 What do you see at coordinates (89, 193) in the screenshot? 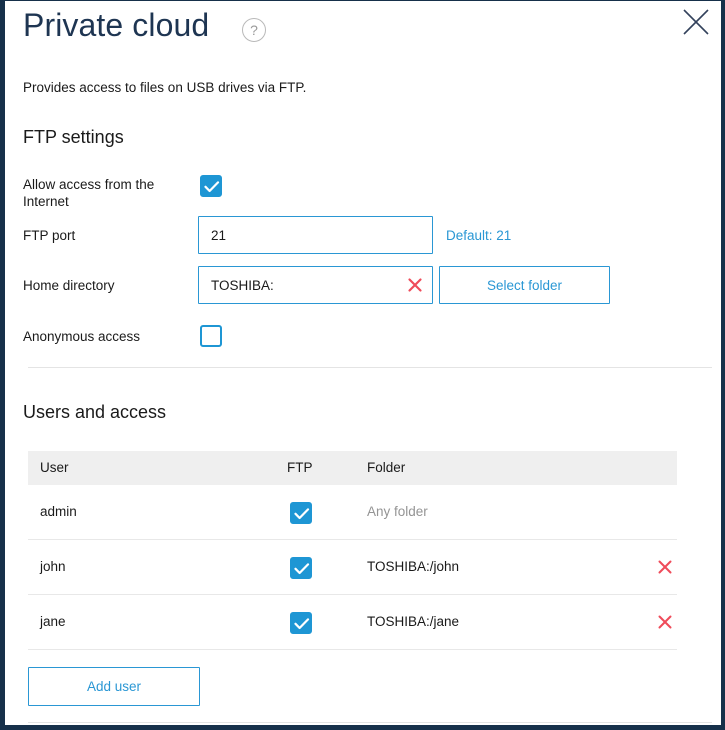
I see `allow-internet-label: Allow access from the Internet` at bounding box center [89, 193].